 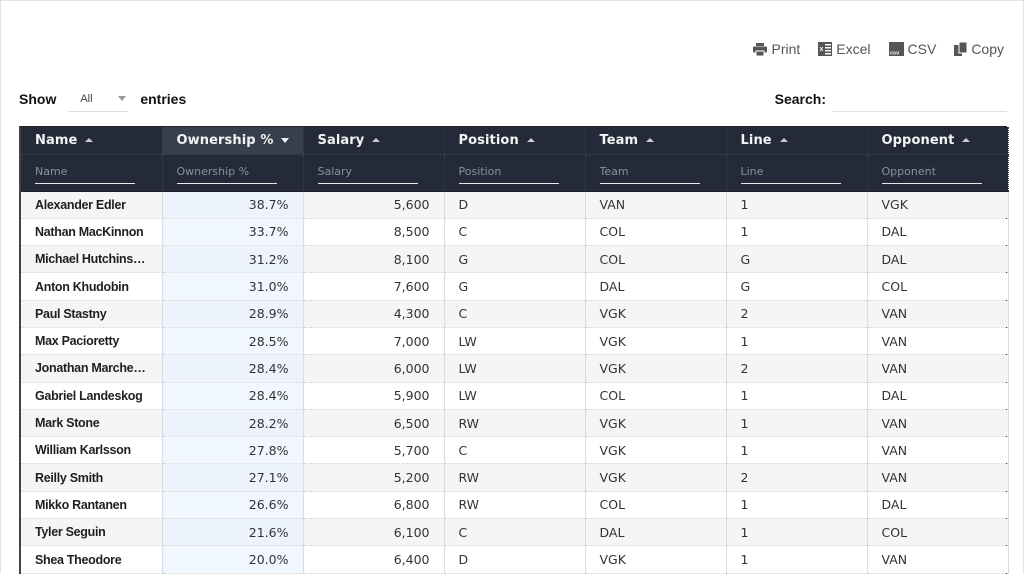 What do you see at coordinates (374, 368) in the screenshot?
I see `cell-salary: 6,000` at bounding box center [374, 368].